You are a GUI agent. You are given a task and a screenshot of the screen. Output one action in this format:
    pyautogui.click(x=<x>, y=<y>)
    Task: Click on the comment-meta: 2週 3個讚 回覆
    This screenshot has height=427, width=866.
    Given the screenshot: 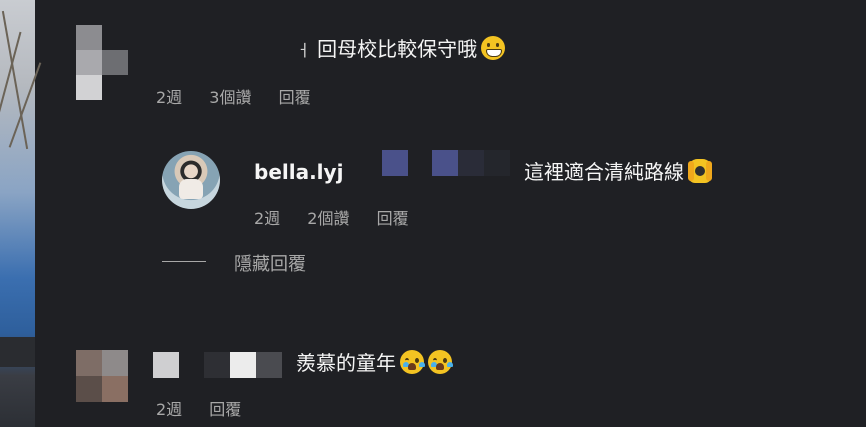 What is the action you would take?
    pyautogui.click(x=244, y=96)
    